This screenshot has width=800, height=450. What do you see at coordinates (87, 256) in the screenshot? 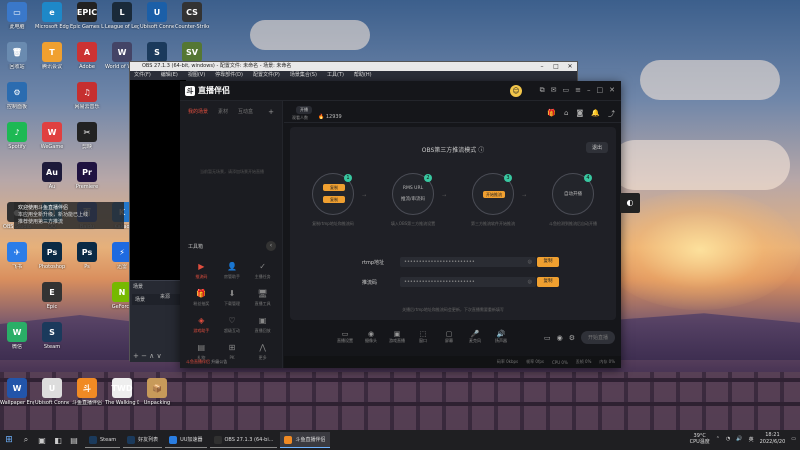
I see `desktop-icon: Ps Ps` at bounding box center [87, 256].